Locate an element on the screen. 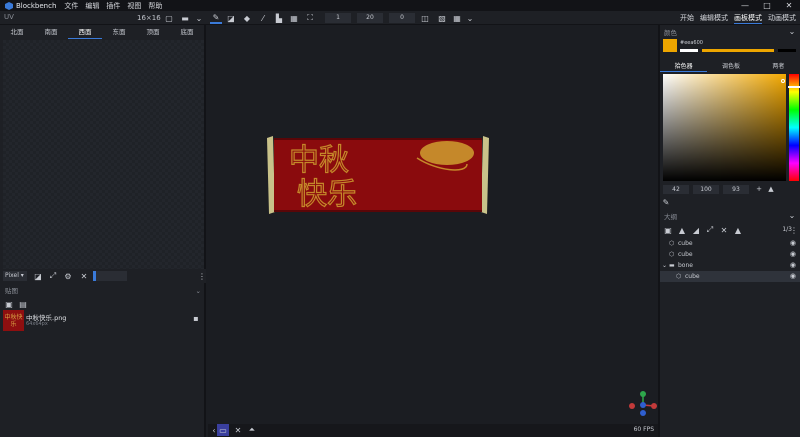  menu-view: 视图 is located at coordinates (134, 6).